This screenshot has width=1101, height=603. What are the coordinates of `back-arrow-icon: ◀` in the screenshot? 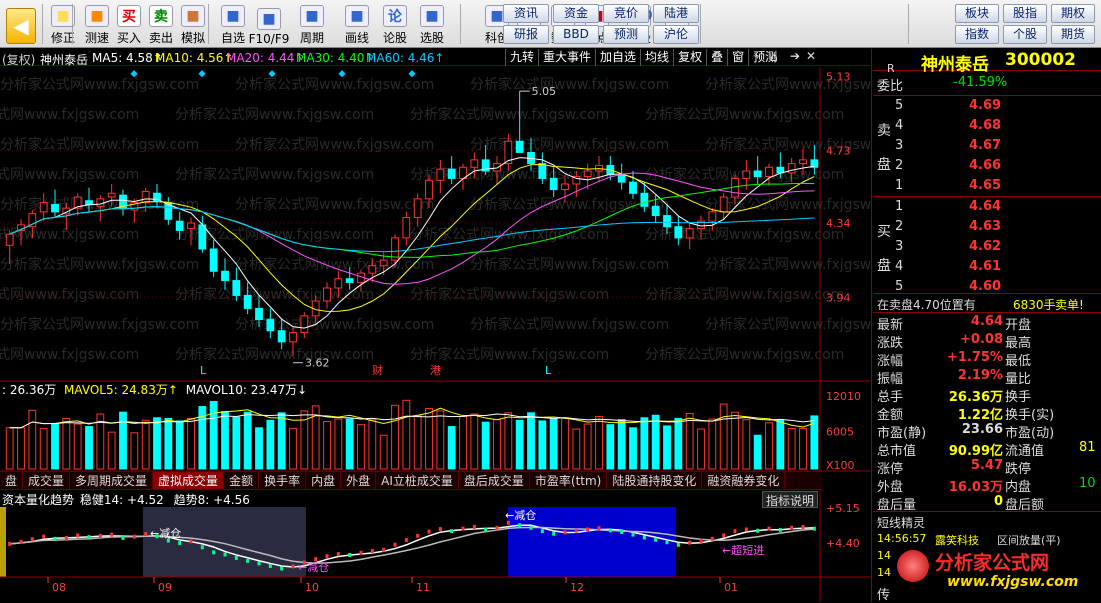 It's located at (21, 26).